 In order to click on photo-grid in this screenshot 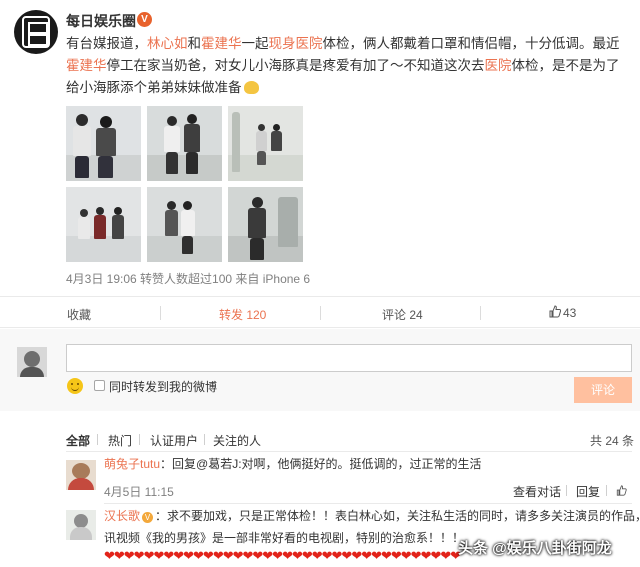, I will do `click(186, 186)`.